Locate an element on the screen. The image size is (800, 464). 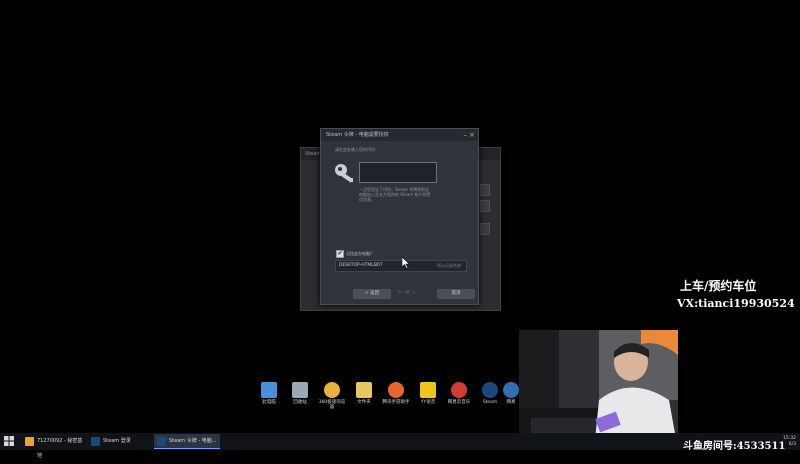
browser-360-icon is located at coordinates (332, 390).